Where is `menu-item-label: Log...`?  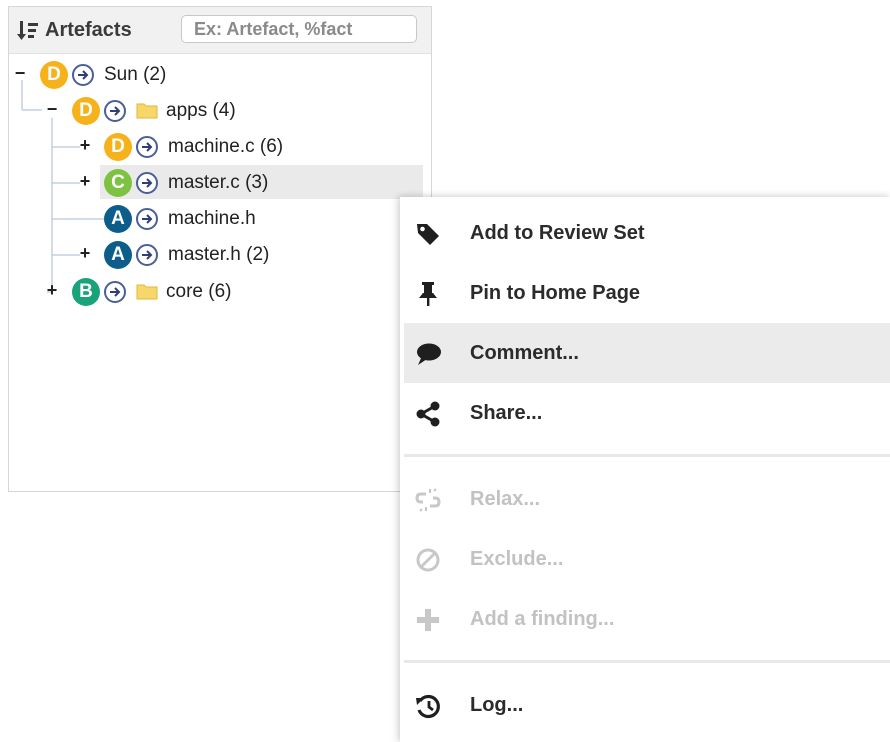 menu-item-label: Log... is located at coordinates (497, 705).